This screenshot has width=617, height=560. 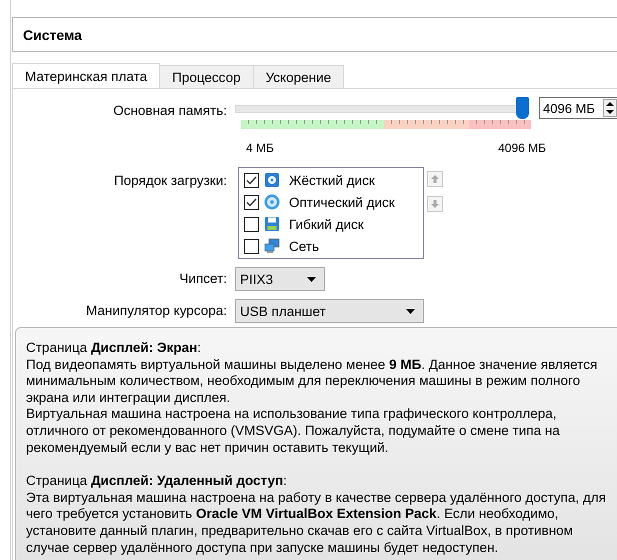 What do you see at coordinates (610, 108) in the screenshot?
I see `spin-arrows-icon` at bounding box center [610, 108].